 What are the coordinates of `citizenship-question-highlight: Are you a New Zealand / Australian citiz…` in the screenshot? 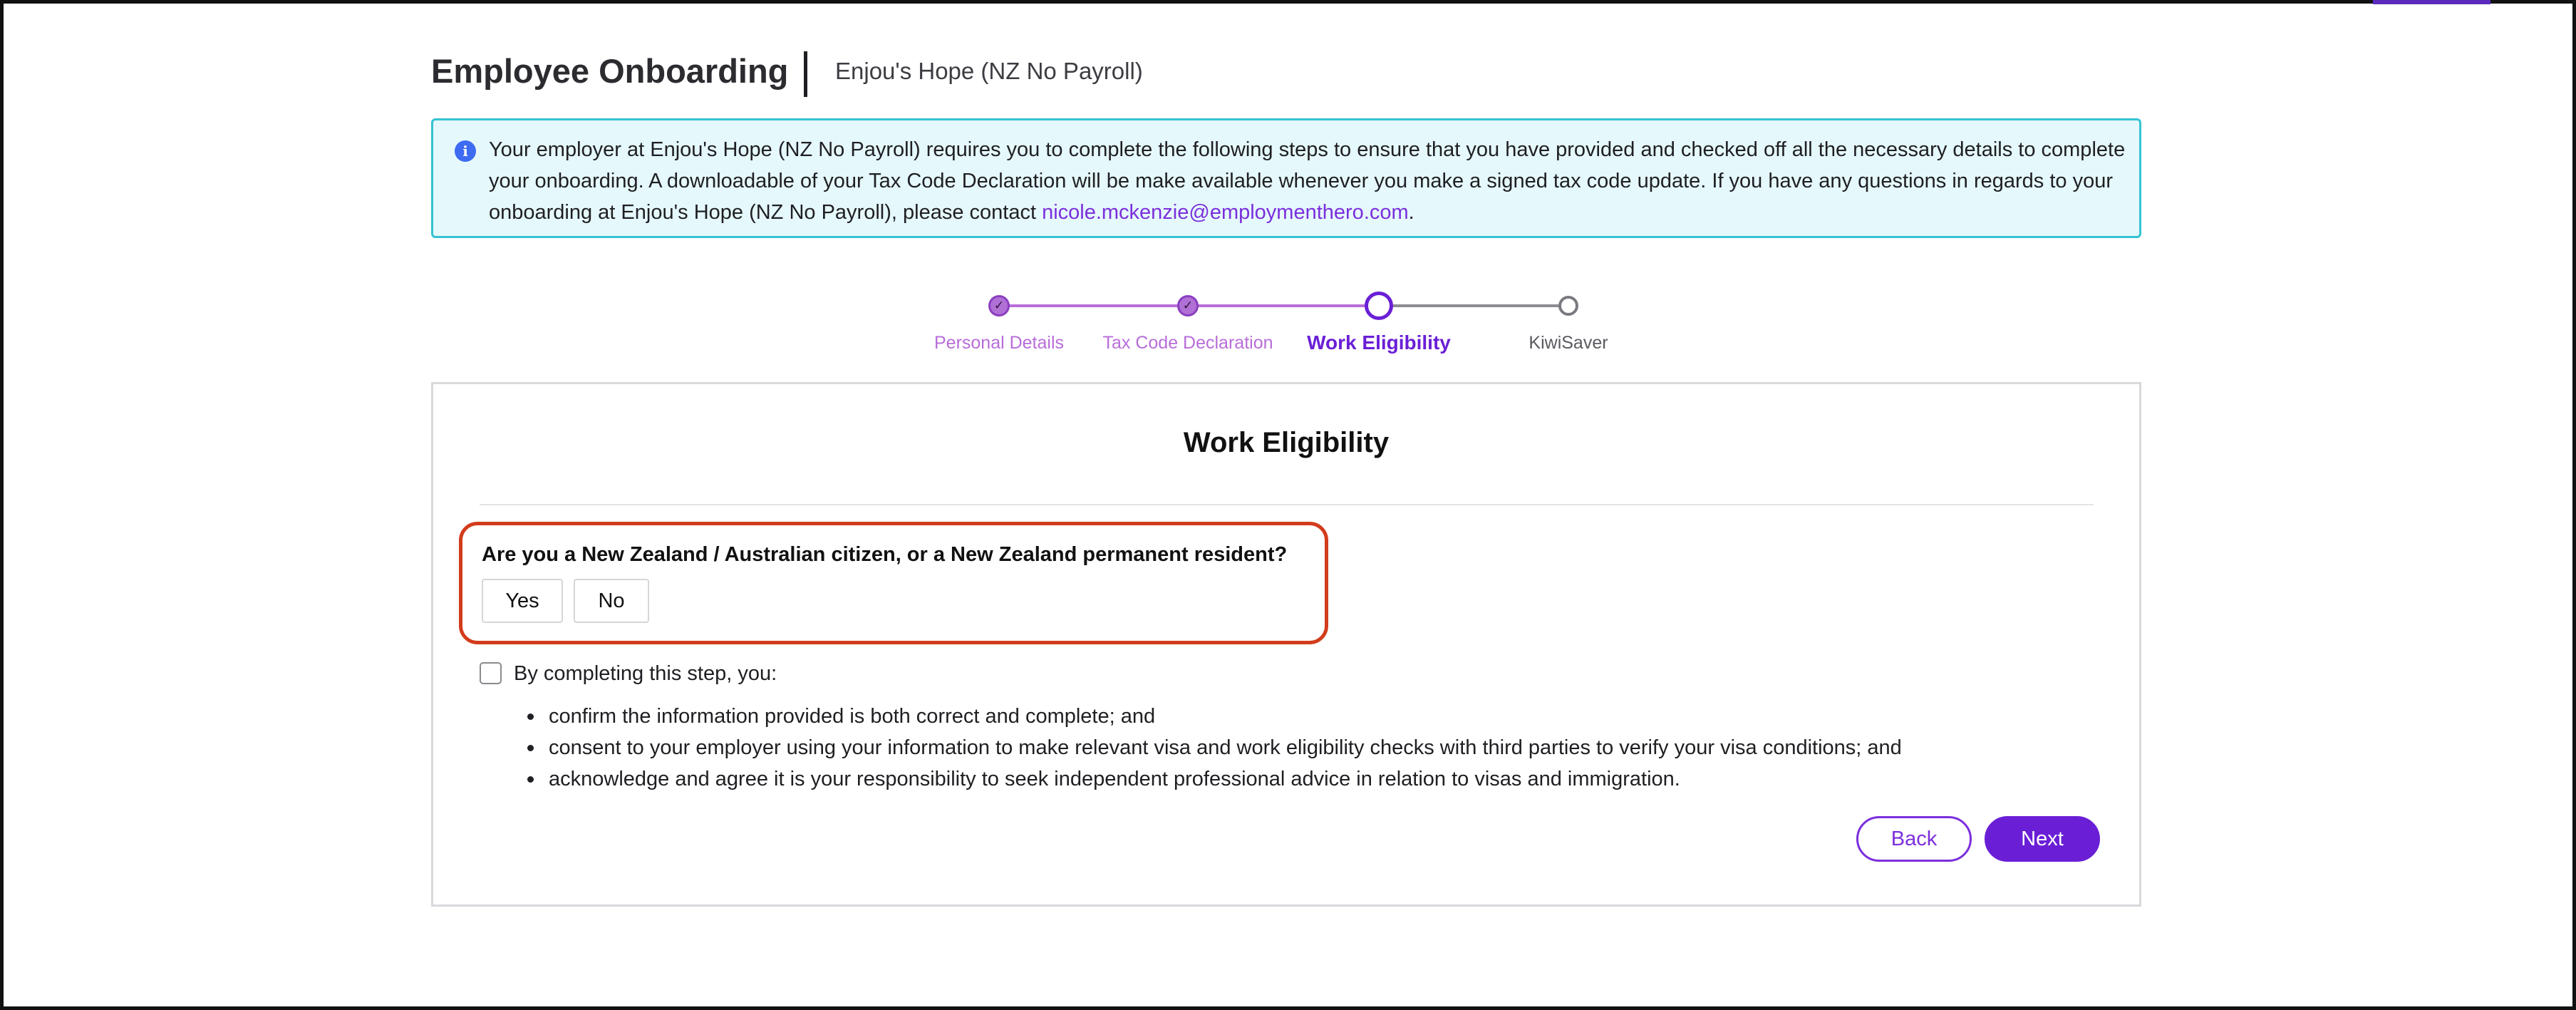 It's located at (893, 583).